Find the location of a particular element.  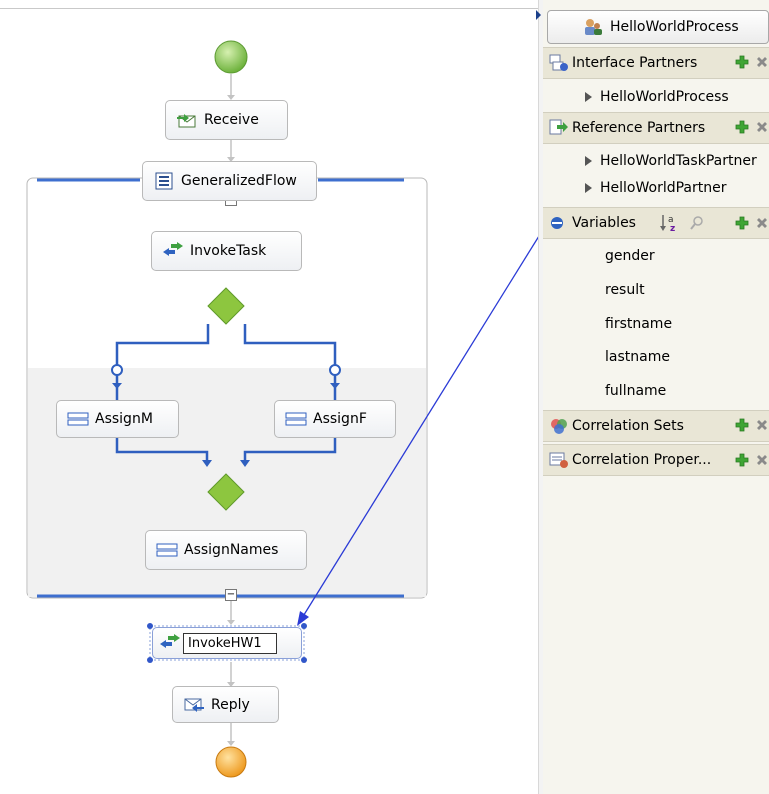

generalized-flow-label: GeneralizedFlow is located at coordinates (239, 181).